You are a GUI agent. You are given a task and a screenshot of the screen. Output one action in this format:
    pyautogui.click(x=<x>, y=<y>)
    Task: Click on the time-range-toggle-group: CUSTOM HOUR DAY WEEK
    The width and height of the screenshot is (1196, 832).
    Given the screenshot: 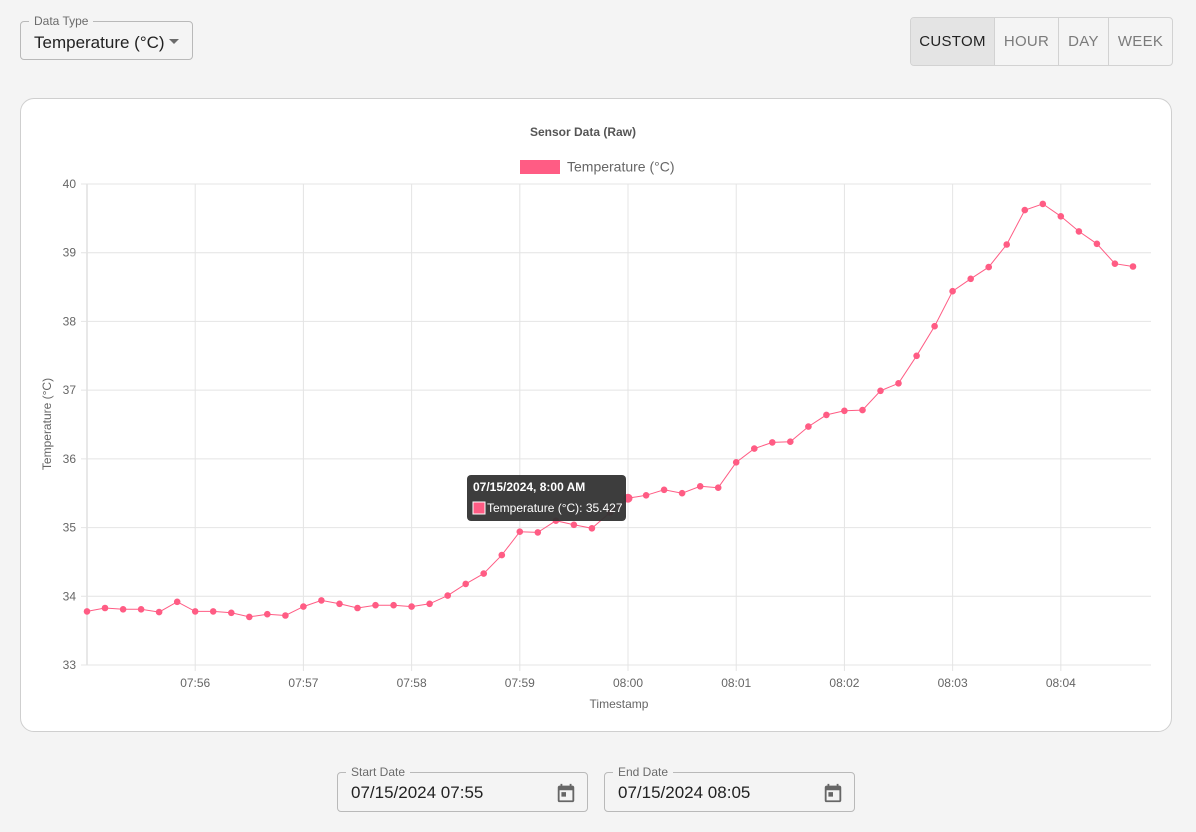 What is the action you would take?
    pyautogui.click(x=1041, y=41)
    